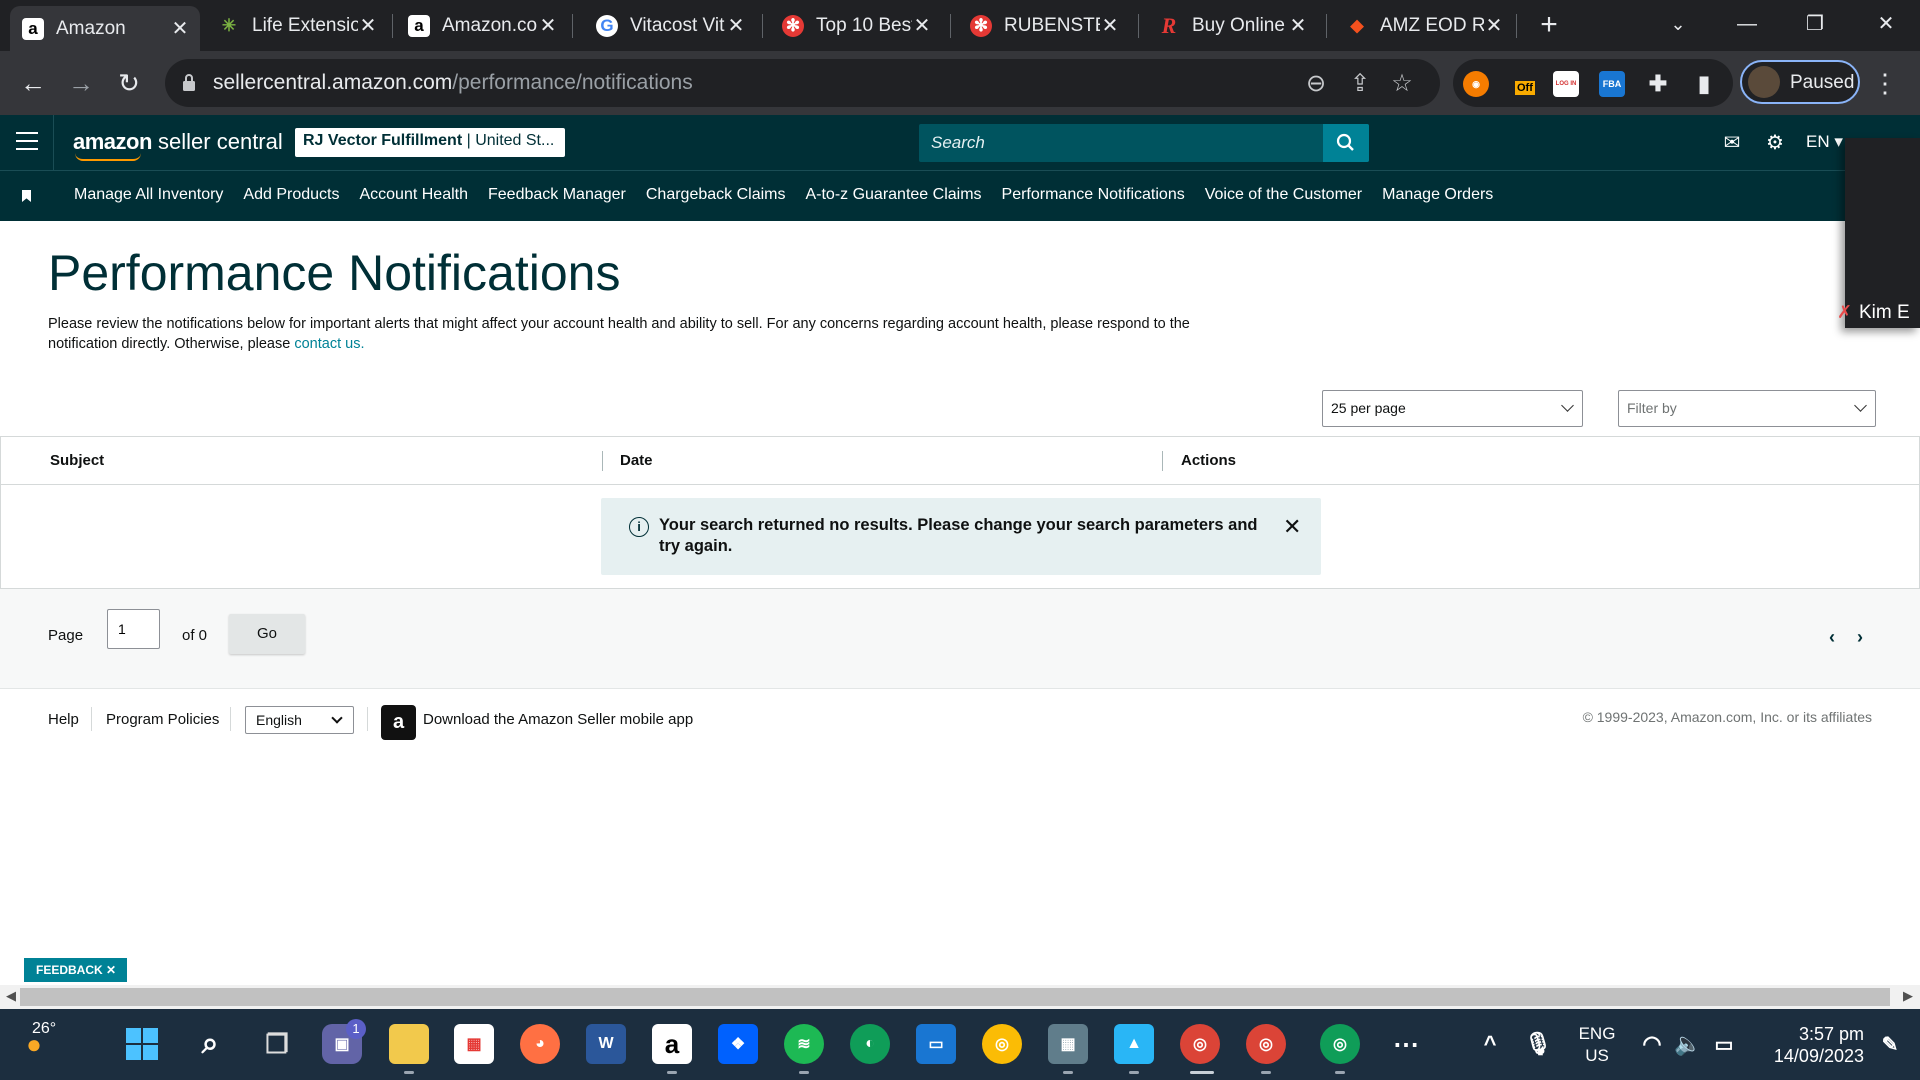  I want to click on profile-button: Paused, so click(1800, 82).